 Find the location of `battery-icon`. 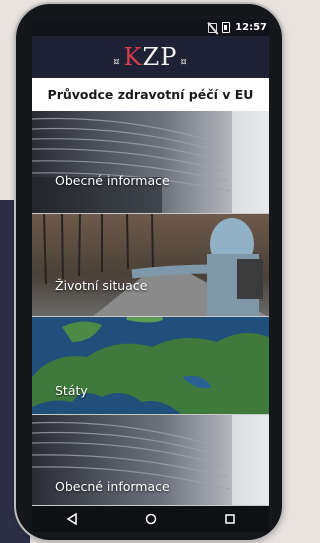

battery-icon is located at coordinates (226, 27).